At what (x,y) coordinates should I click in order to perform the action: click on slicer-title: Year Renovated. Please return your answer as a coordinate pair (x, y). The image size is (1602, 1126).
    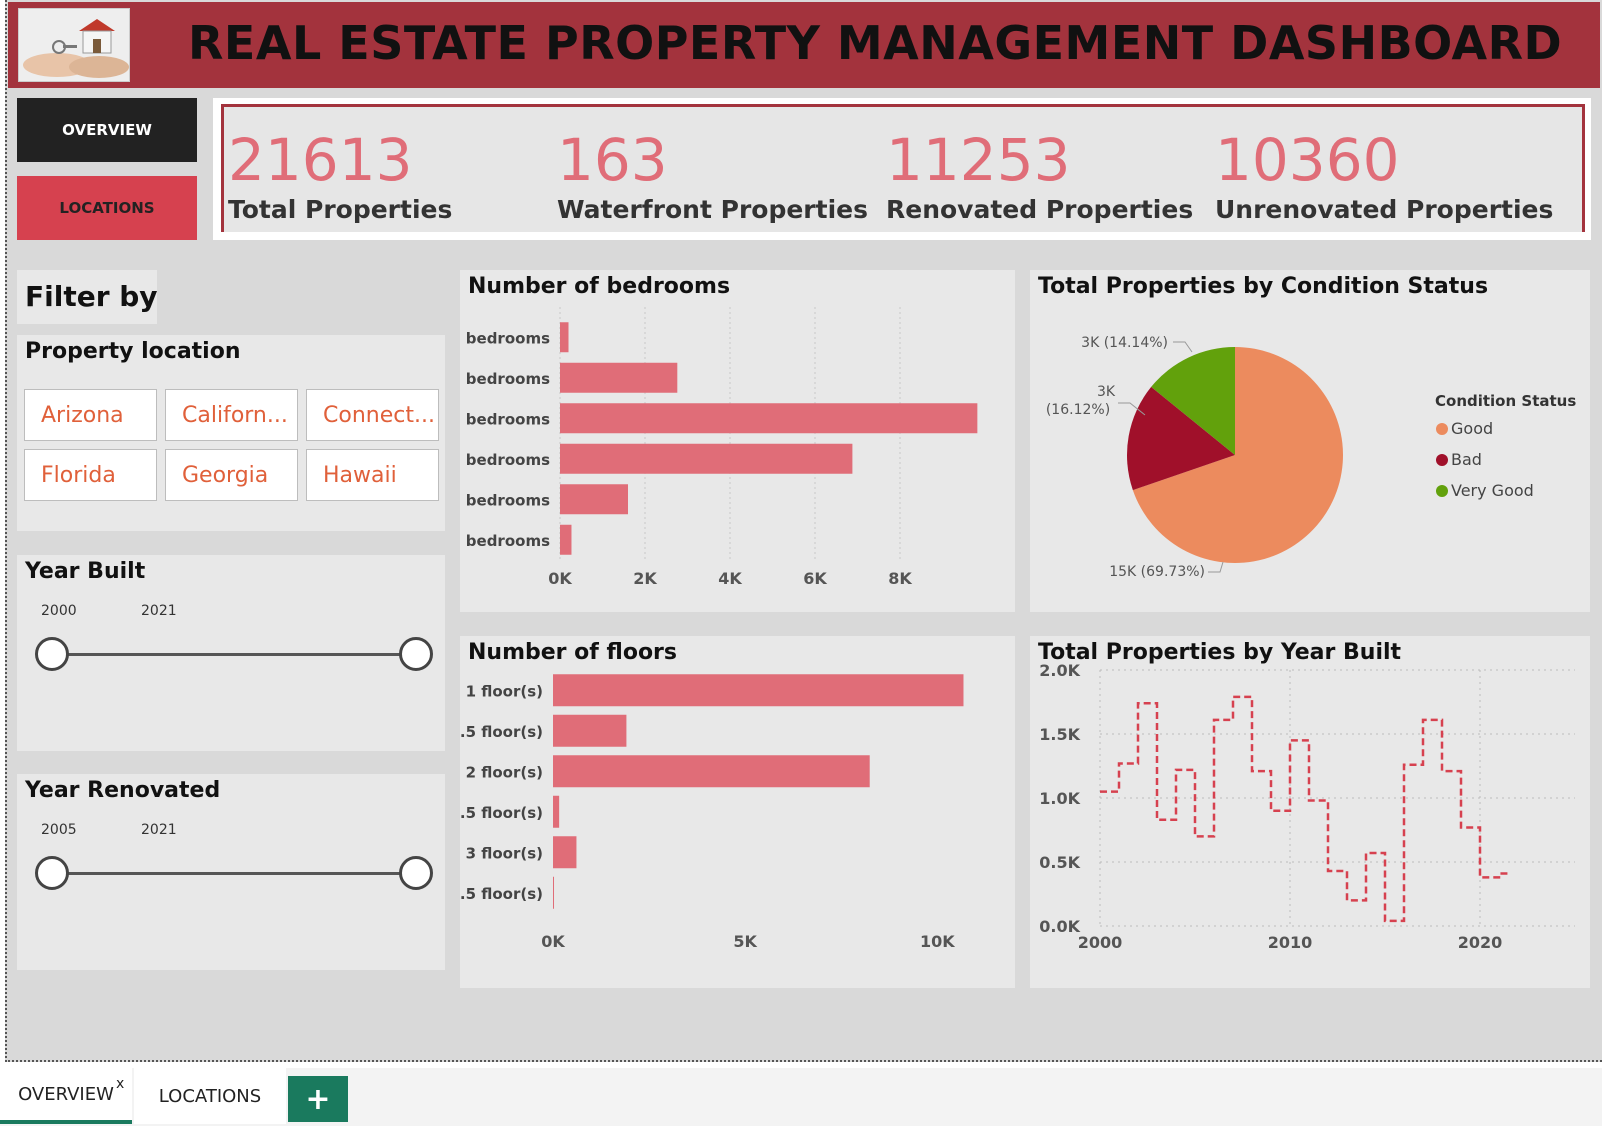
    Looking at the image, I should click on (123, 790).